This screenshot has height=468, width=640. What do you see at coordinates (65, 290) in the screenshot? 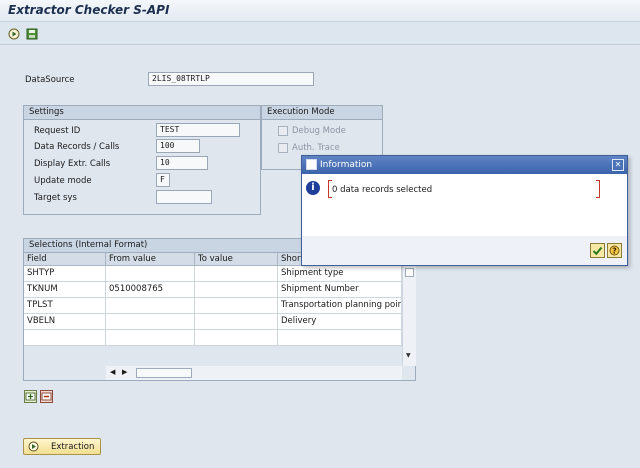
I see `table-row-field: TKNUM` at bounding box center [65, 290].